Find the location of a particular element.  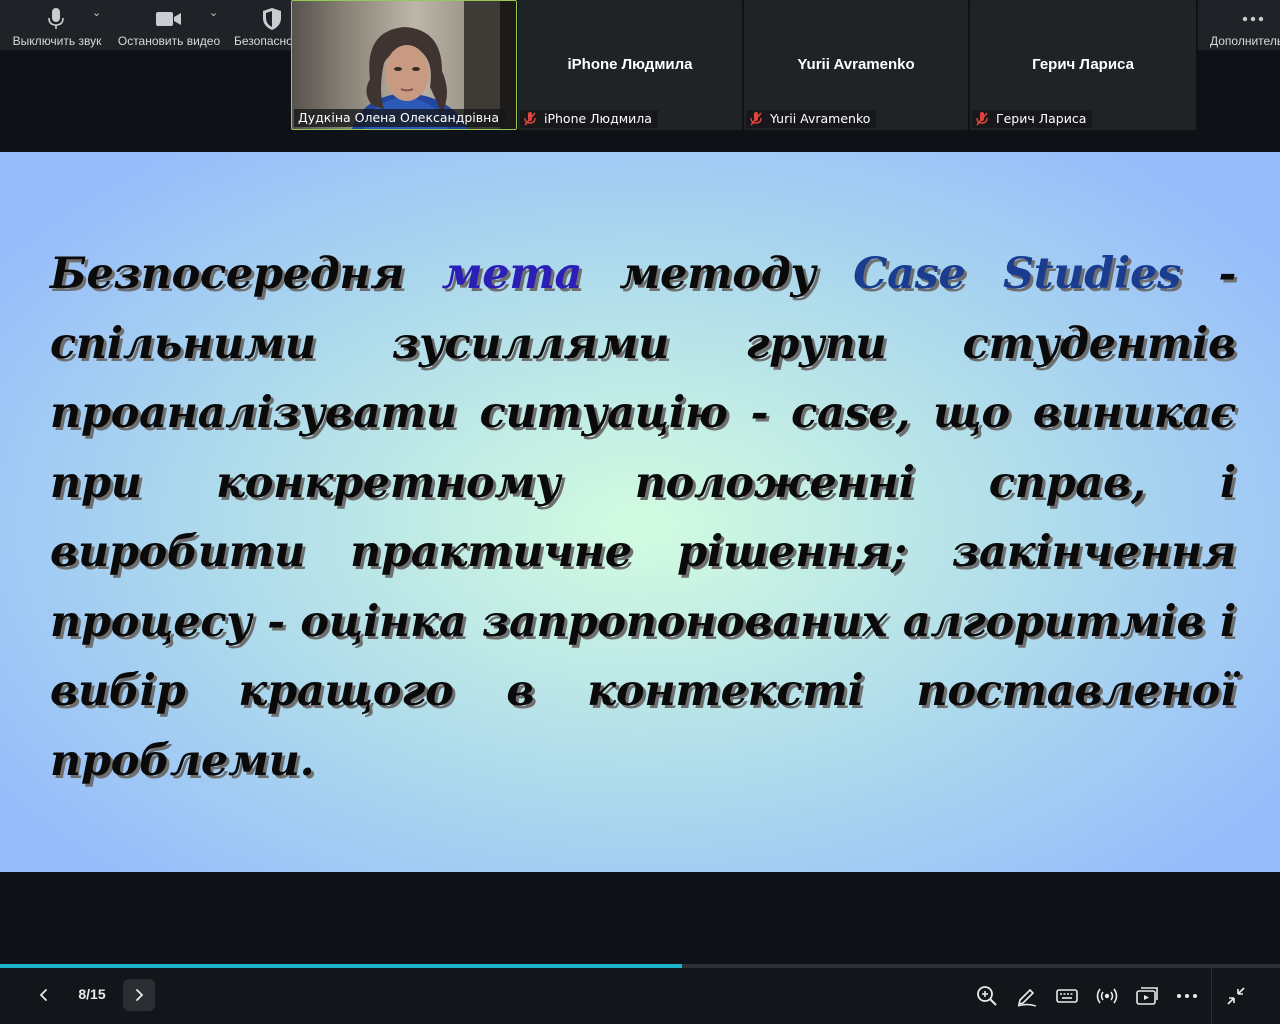

chevron-left-icon is located at coordinates (43, 995).